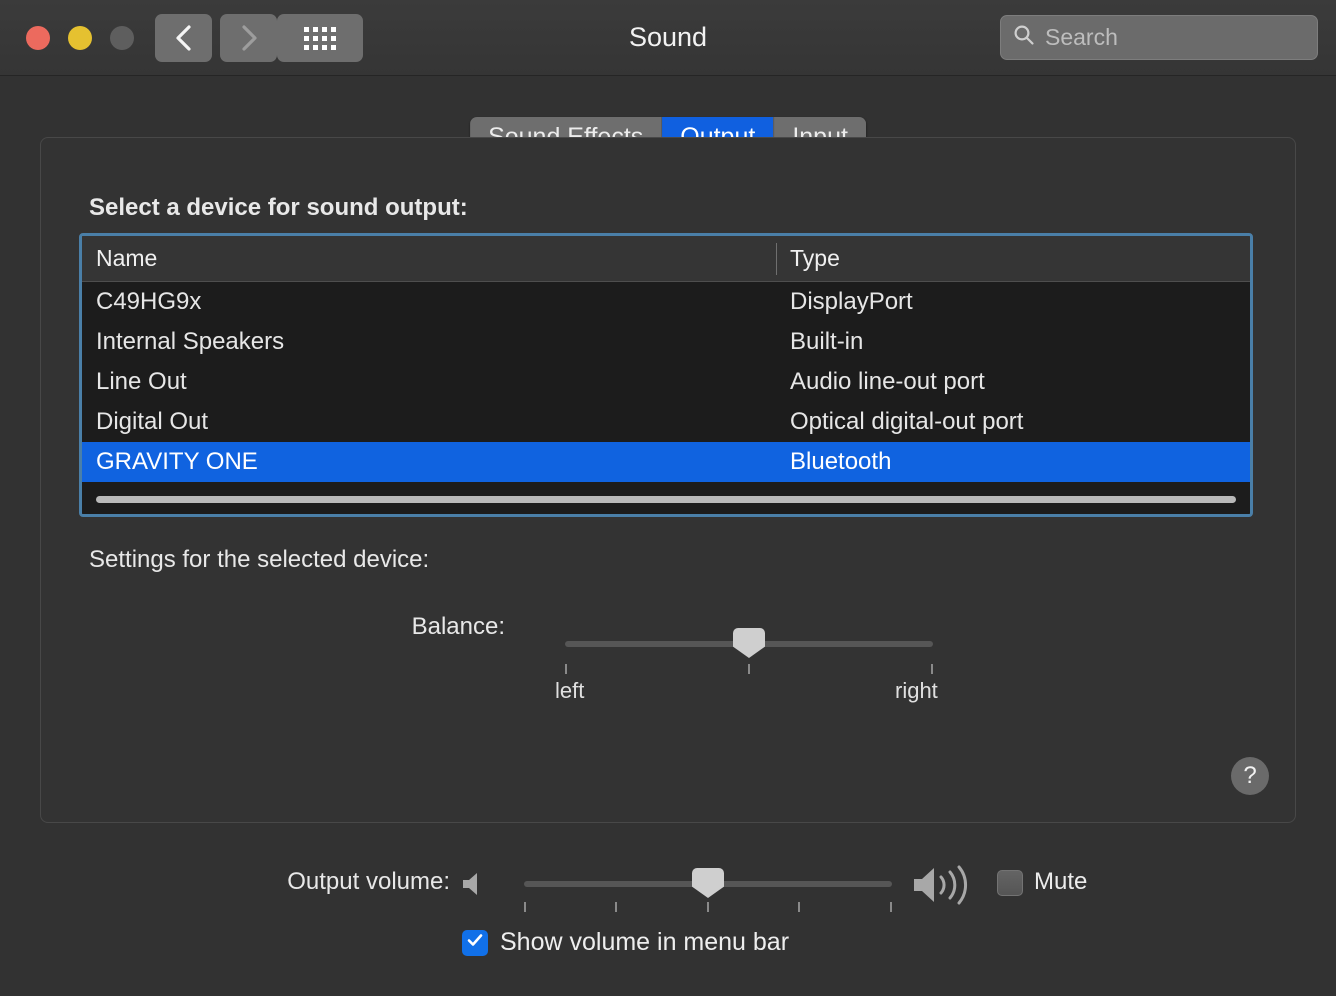  I want to click on speaker-high-icon, so click(945, 887).